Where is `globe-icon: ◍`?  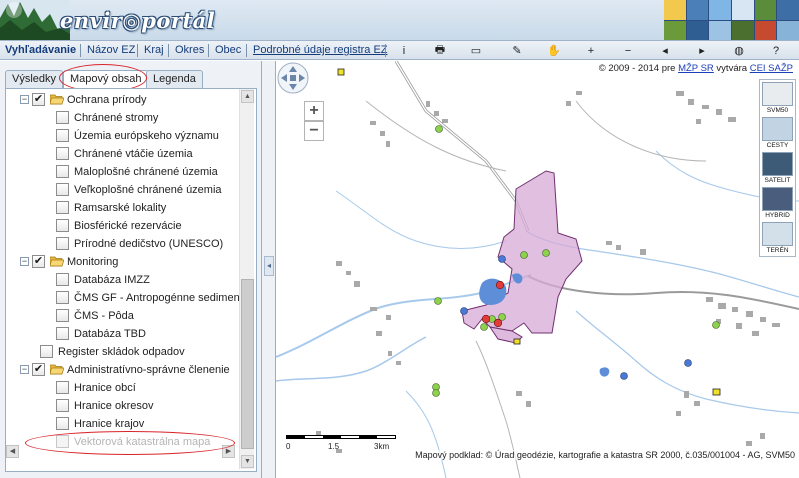 globe-icon: ◍ is located at coordinates (739, 50).